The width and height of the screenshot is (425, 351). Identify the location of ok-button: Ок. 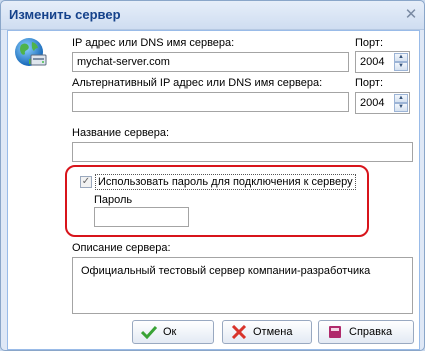
(173, 332).